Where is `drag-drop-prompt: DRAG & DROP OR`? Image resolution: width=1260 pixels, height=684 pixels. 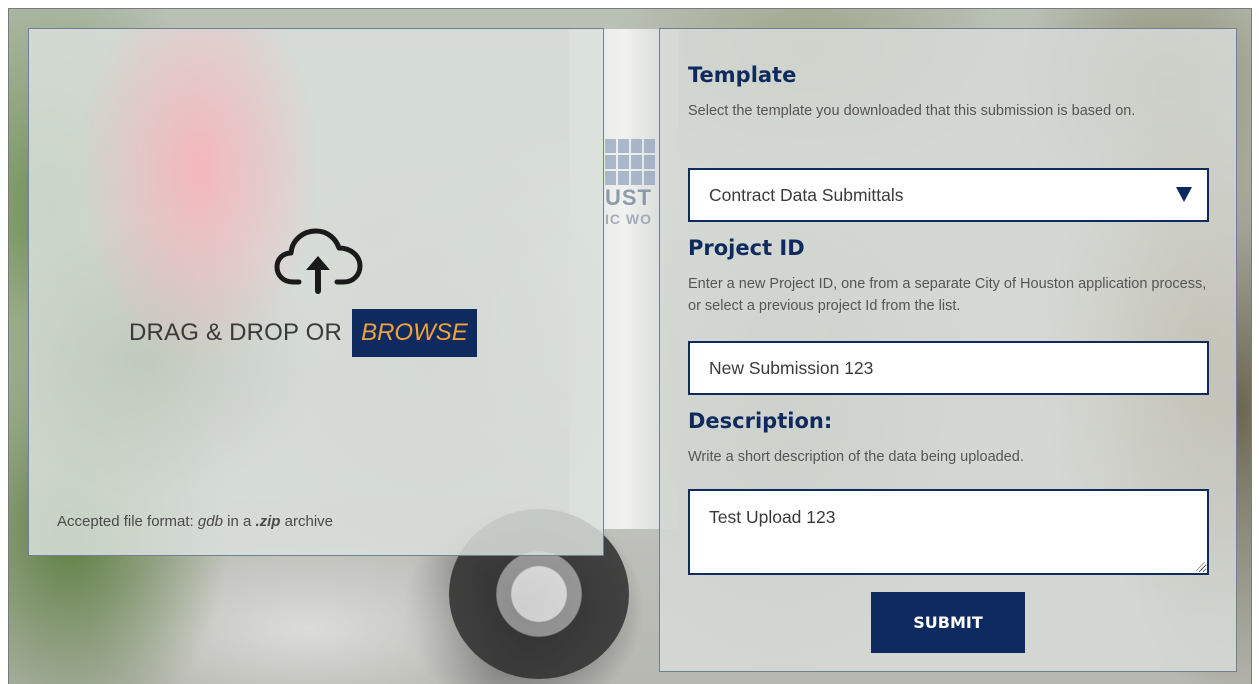
drag-drop-prompt: DRAG & DROP OR is located at coordinates (236, 332).